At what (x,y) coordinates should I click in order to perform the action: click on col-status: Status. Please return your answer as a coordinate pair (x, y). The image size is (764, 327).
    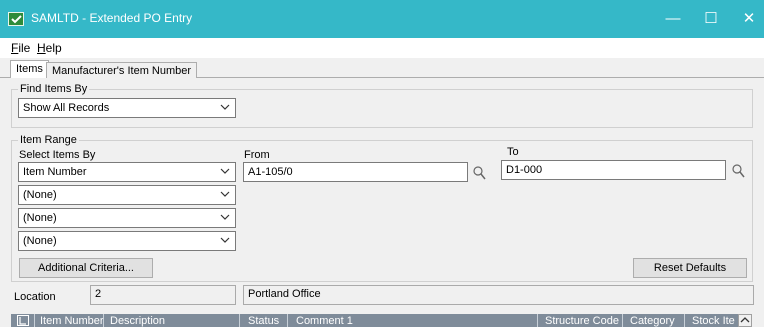
    Looking at the image, I should click on (263, 321).